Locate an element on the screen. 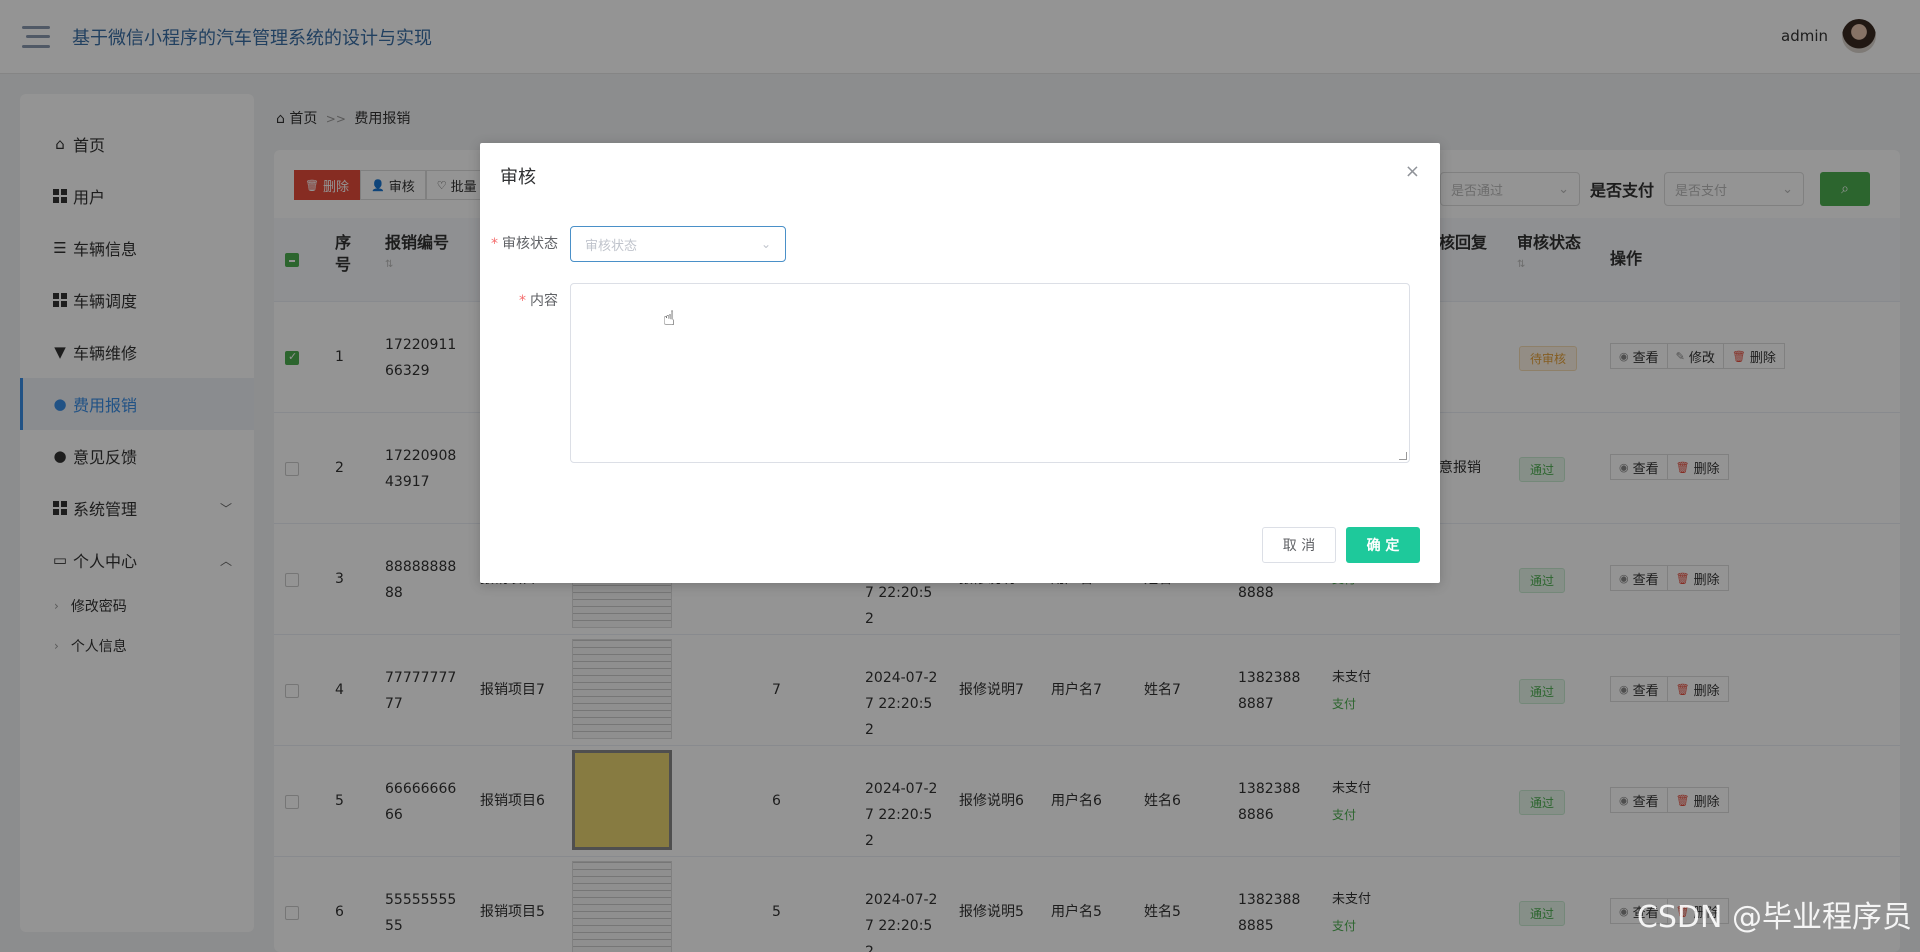 The height and width of the screenshot is (952, 1920). hand-cursor-icon: ☝ is located at coordinates (669, 318).